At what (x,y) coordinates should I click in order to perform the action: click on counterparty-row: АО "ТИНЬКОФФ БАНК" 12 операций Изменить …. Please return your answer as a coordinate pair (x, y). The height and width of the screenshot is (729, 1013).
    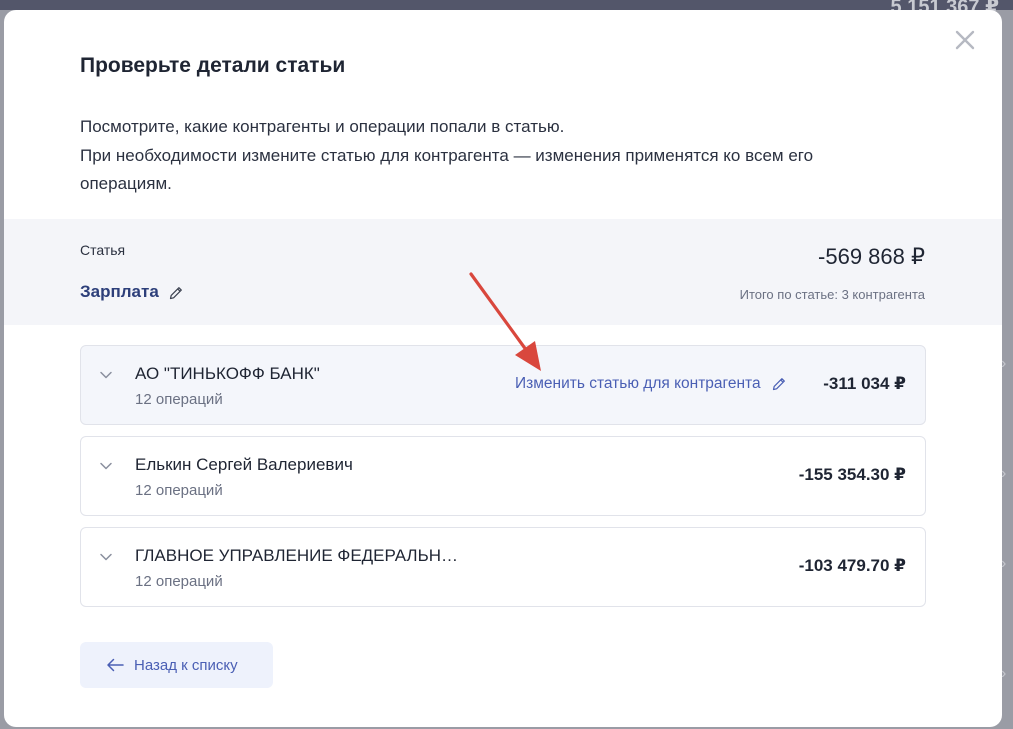
    Looking at the image, I should click on (503, 385).